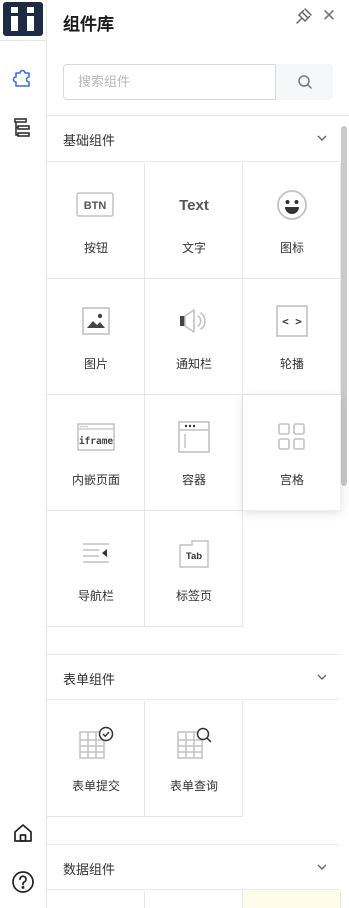 The image size is (349, 908). I want to click on component-label: 图片, so click(95, 364).